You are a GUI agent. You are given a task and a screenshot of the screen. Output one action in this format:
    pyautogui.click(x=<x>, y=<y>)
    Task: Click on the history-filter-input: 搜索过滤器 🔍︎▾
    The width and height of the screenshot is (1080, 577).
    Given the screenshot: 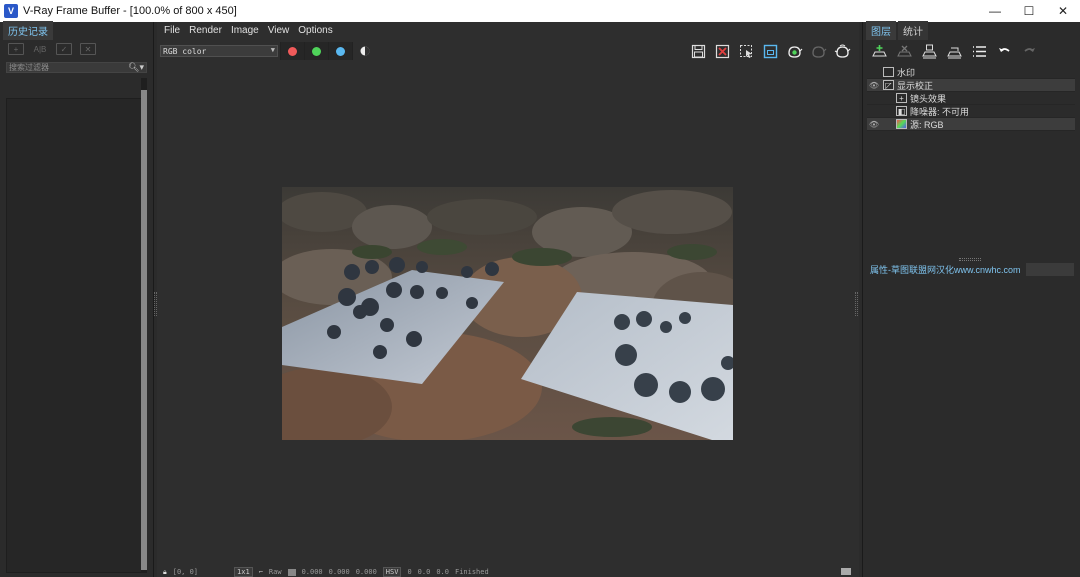 What is the action you would take?
    pyautogui.click(x=76, y=67)
    